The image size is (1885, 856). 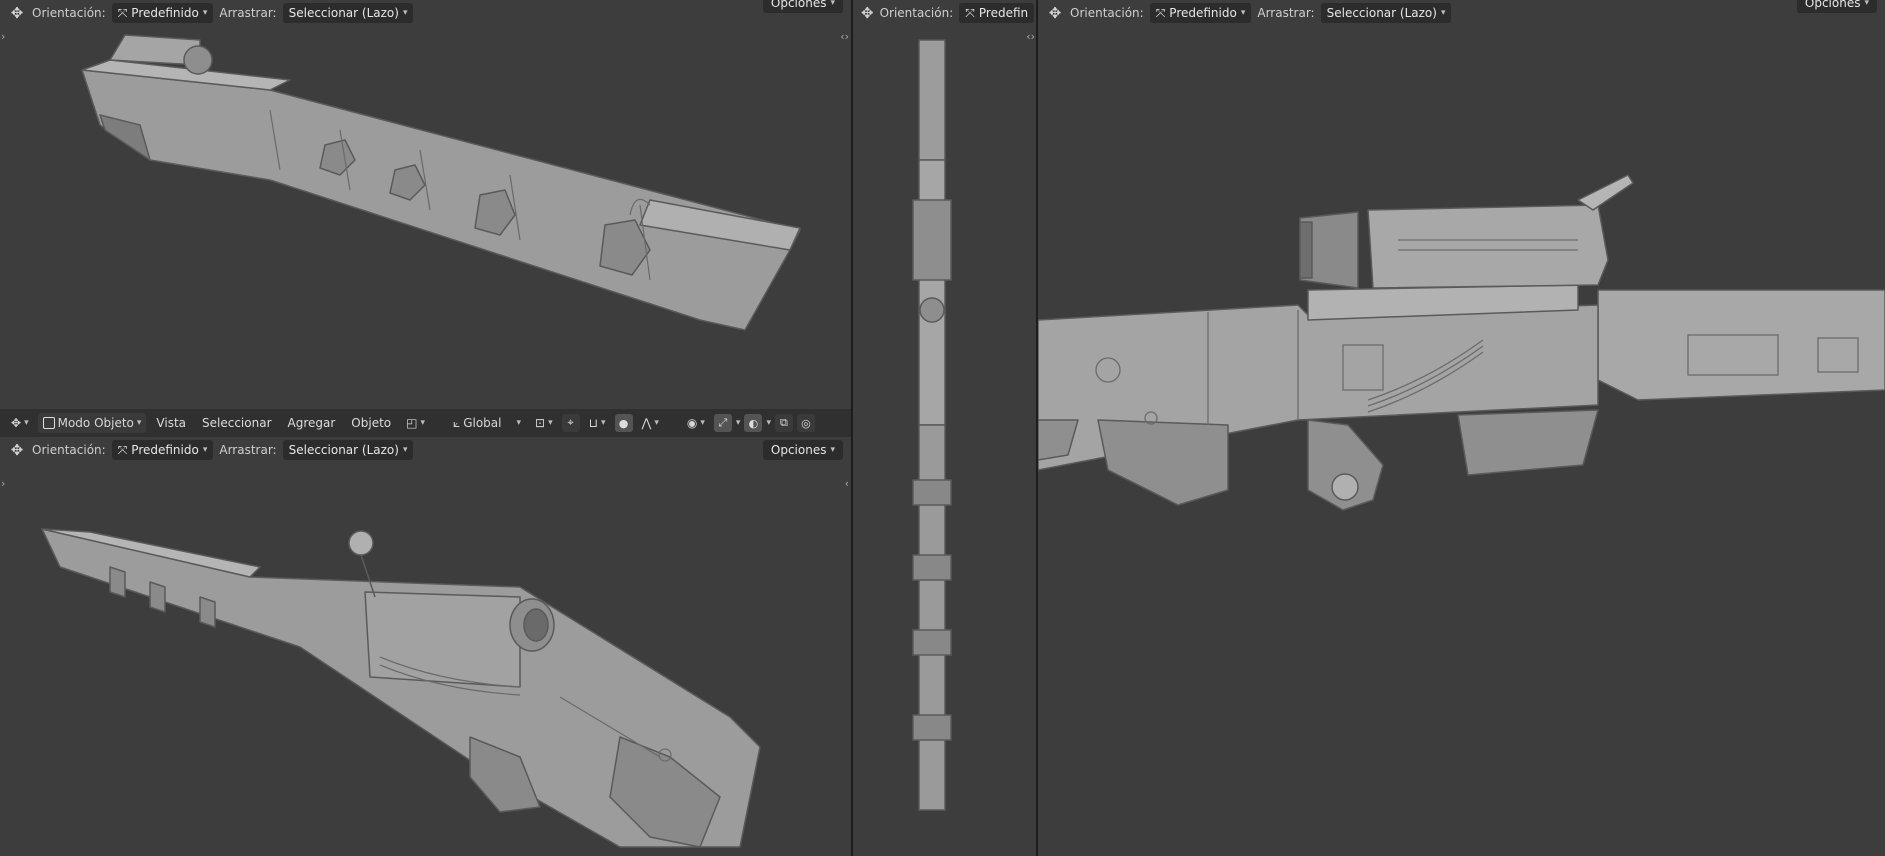 I want to click on snap-target-dropdown: ⊔ ▾, so click(x=597, y=423).